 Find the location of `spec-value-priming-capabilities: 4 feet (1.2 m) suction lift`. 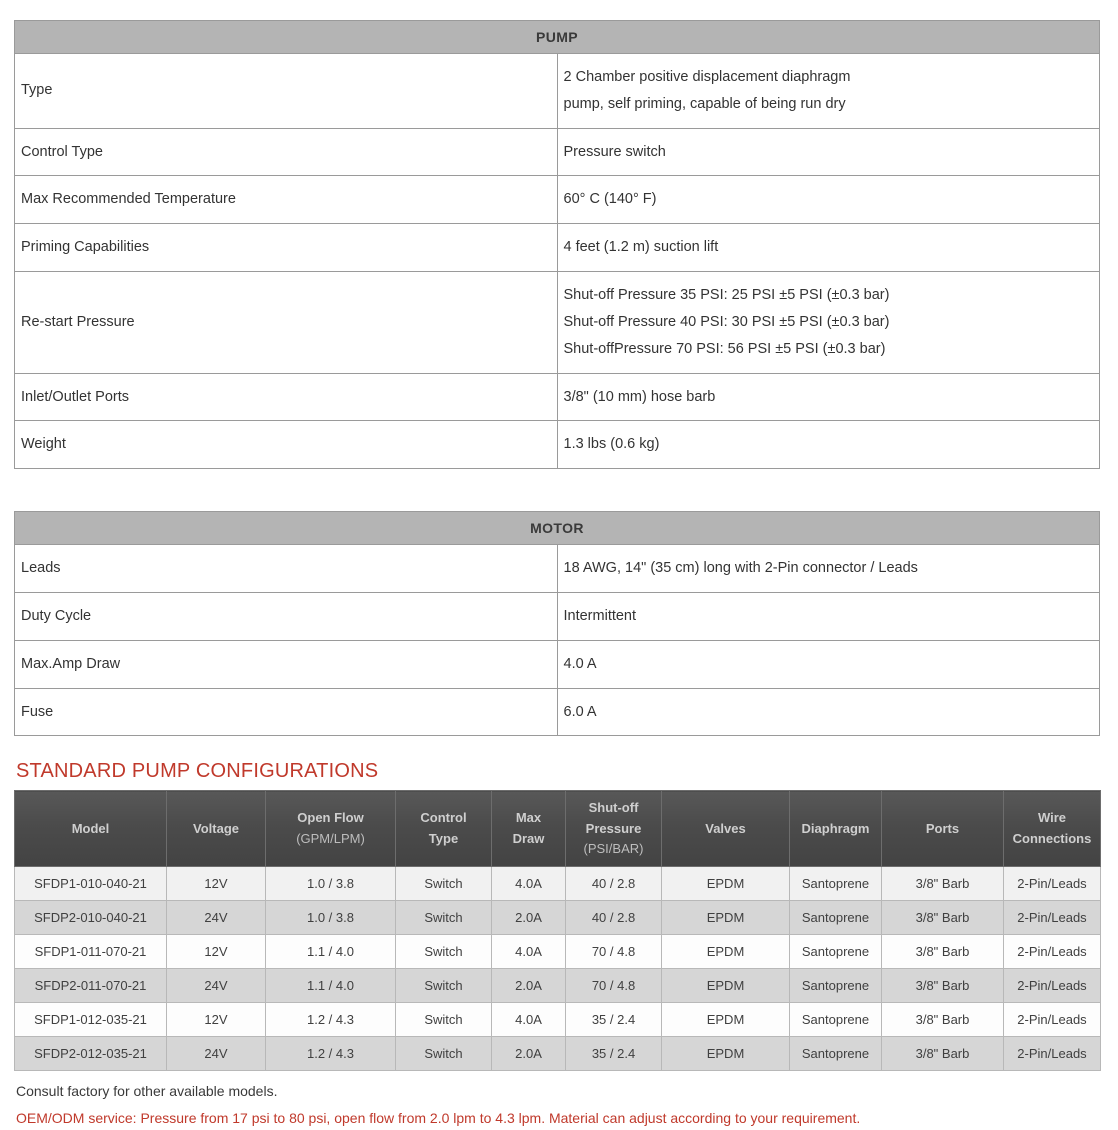

spec-value-priming-capabilities: 4 feet (1.2 m) suction lift is located at coordinates (828, 248).